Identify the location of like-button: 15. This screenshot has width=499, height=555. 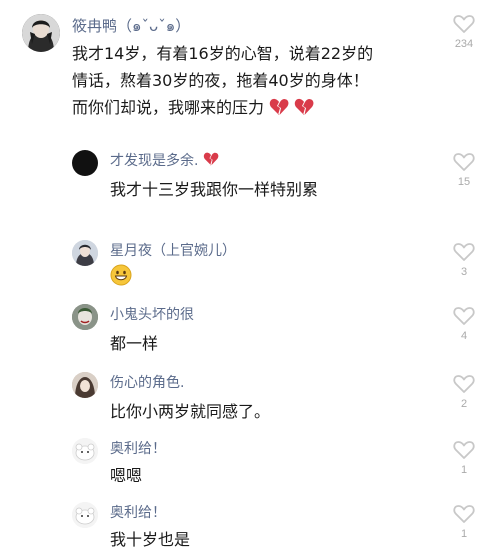
(464, 170).